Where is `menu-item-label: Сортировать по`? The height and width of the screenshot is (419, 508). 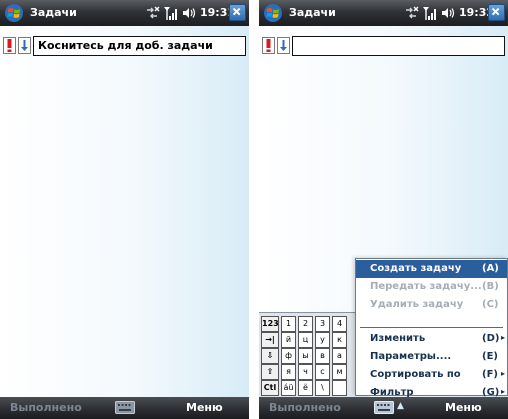
menu-item-label: Сортировать по is located at coordinates (415, 374).